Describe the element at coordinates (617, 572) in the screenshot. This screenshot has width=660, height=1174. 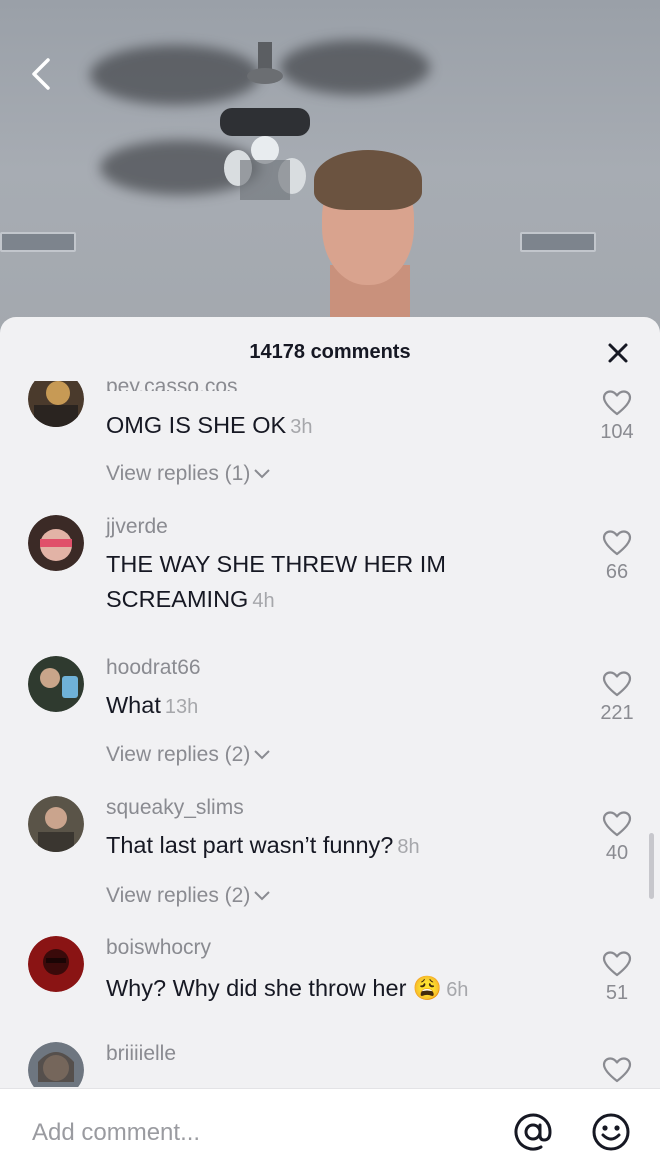
I see `like-count: 66` at that location.